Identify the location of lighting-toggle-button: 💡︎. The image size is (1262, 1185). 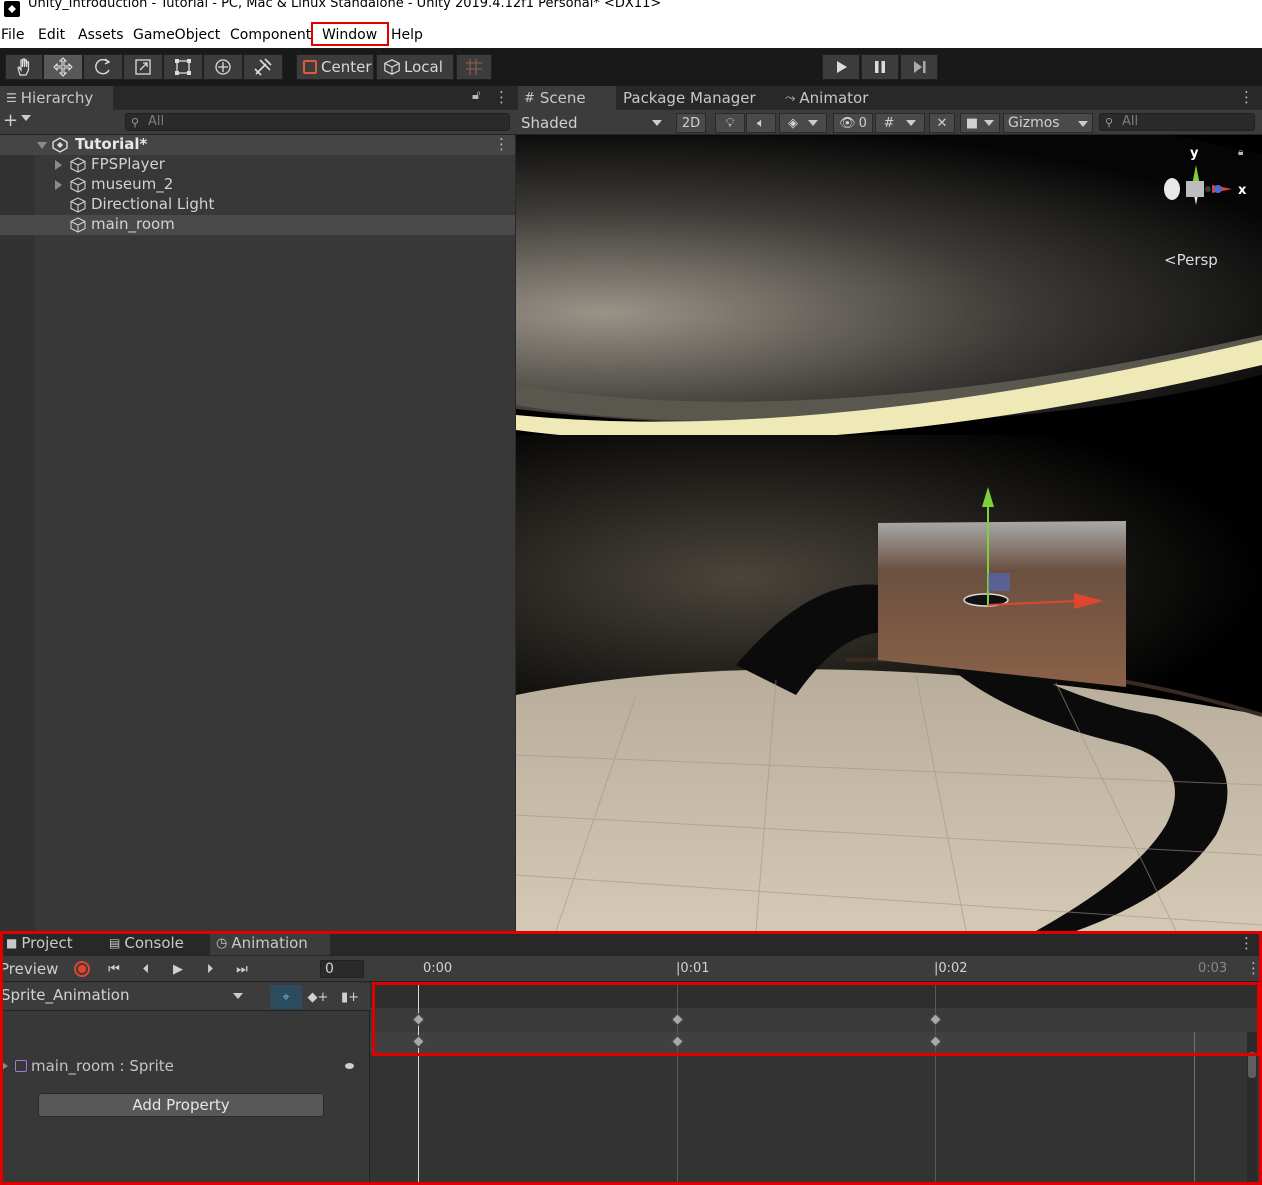
(730, 123).